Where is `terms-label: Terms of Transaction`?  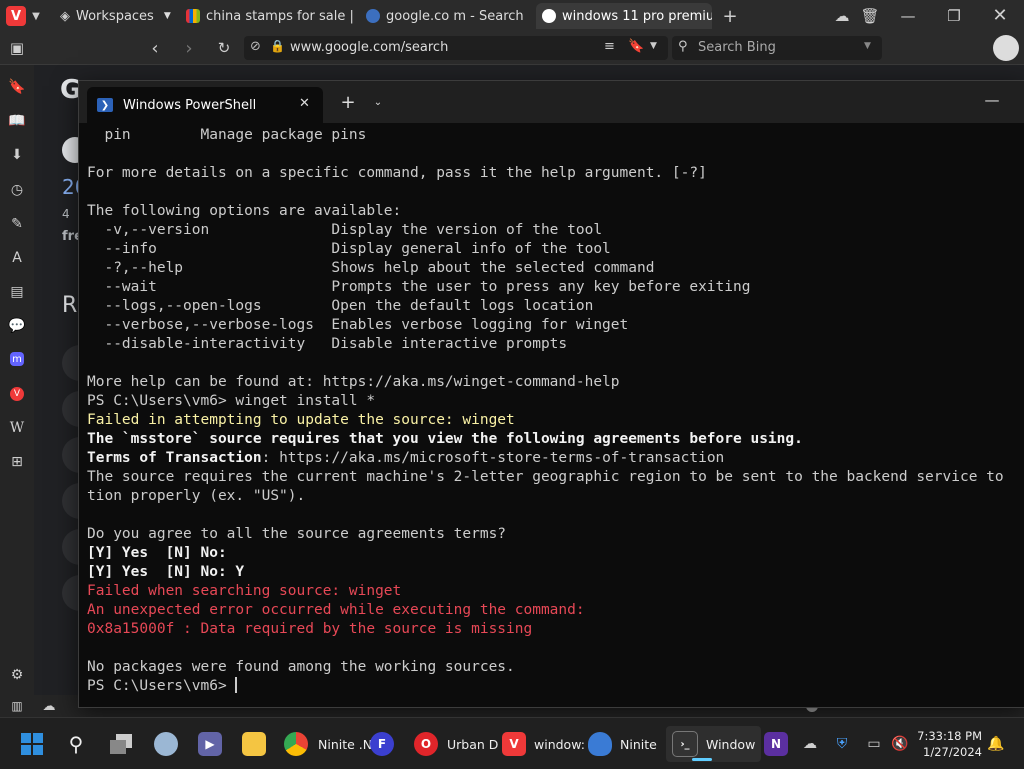 terms-label: Terms of Transaction is located at coordinates (174, 458).